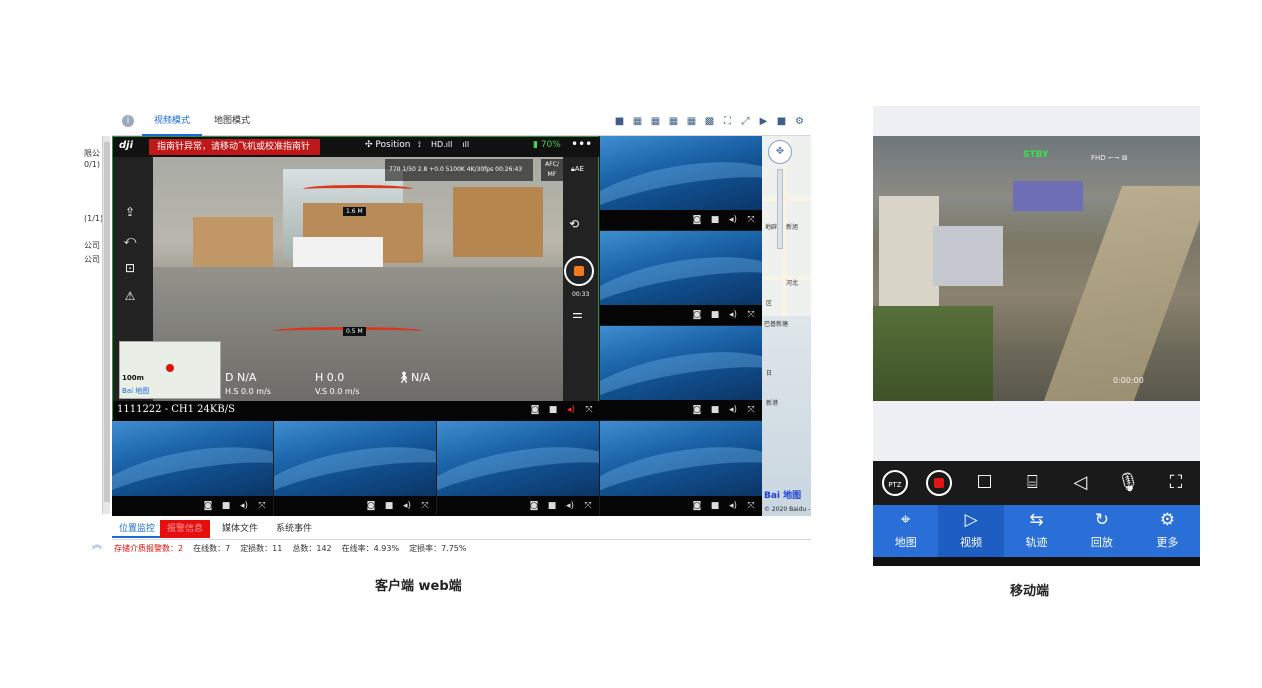 This screenshot has width=1262, height=688. Describe the element at coordinates (92, 164) in the screenshot. I see `device-tree-item: 0/1)` at that location.